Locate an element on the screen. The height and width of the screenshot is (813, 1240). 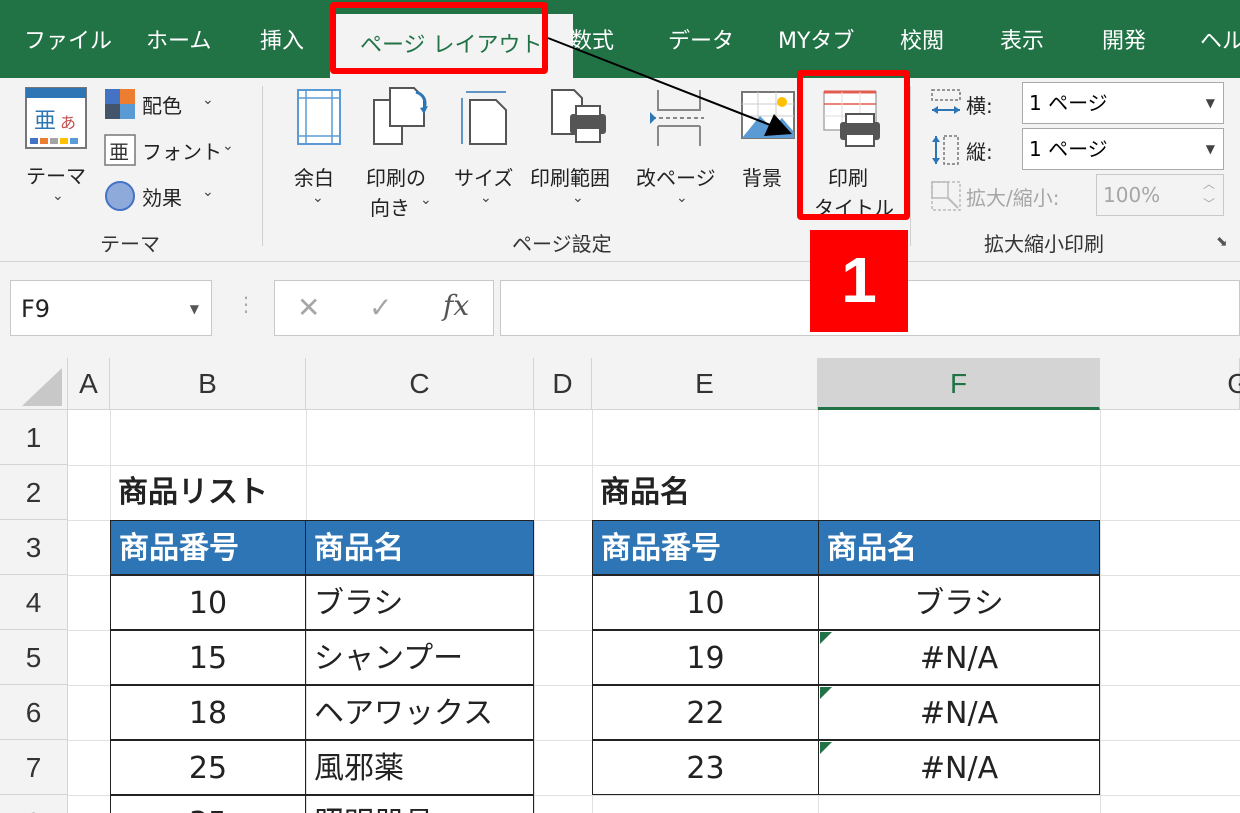
annotation-arrow is located at coordinates (669, 86).